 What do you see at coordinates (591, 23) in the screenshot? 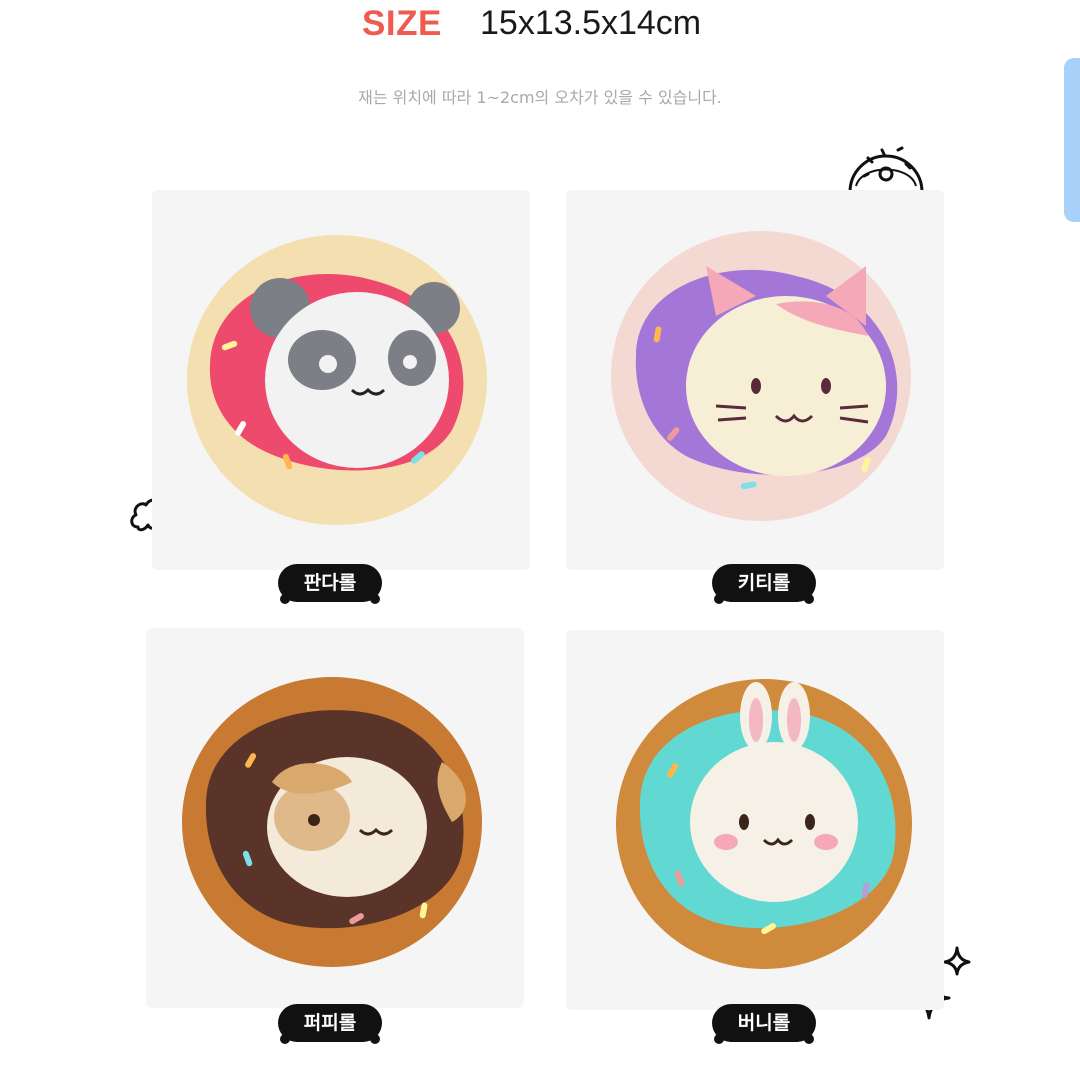
I see `size-value: 15x13.5x14cm` at bounding box center [591, 23].